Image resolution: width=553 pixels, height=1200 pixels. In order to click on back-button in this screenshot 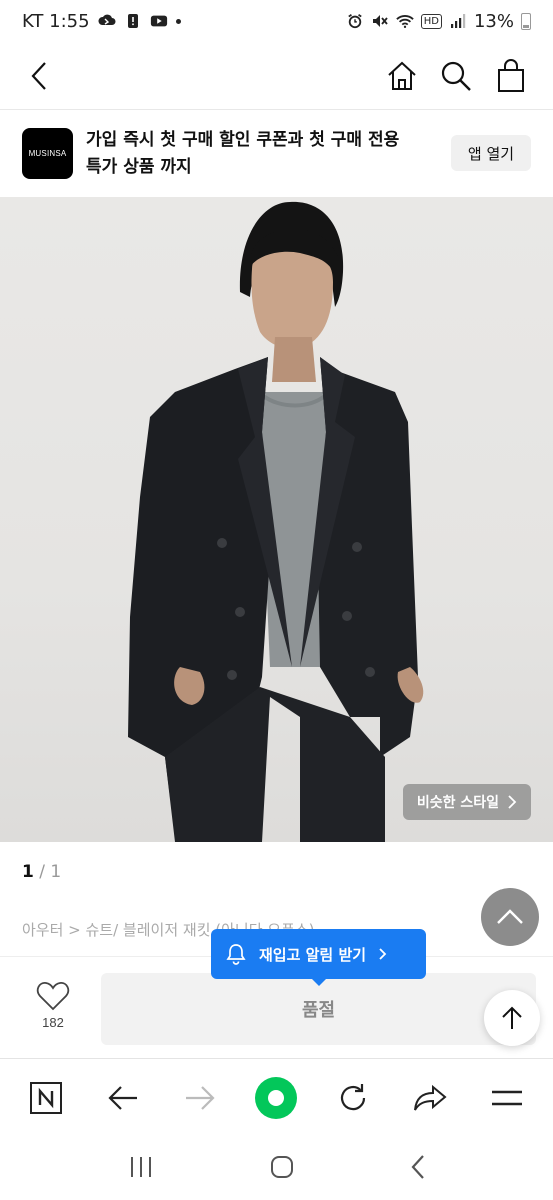, I will do `click(40, 76)`.